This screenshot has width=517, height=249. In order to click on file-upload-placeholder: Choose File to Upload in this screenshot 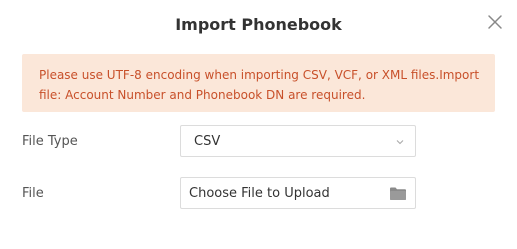, I will do `click(259, 193)`.